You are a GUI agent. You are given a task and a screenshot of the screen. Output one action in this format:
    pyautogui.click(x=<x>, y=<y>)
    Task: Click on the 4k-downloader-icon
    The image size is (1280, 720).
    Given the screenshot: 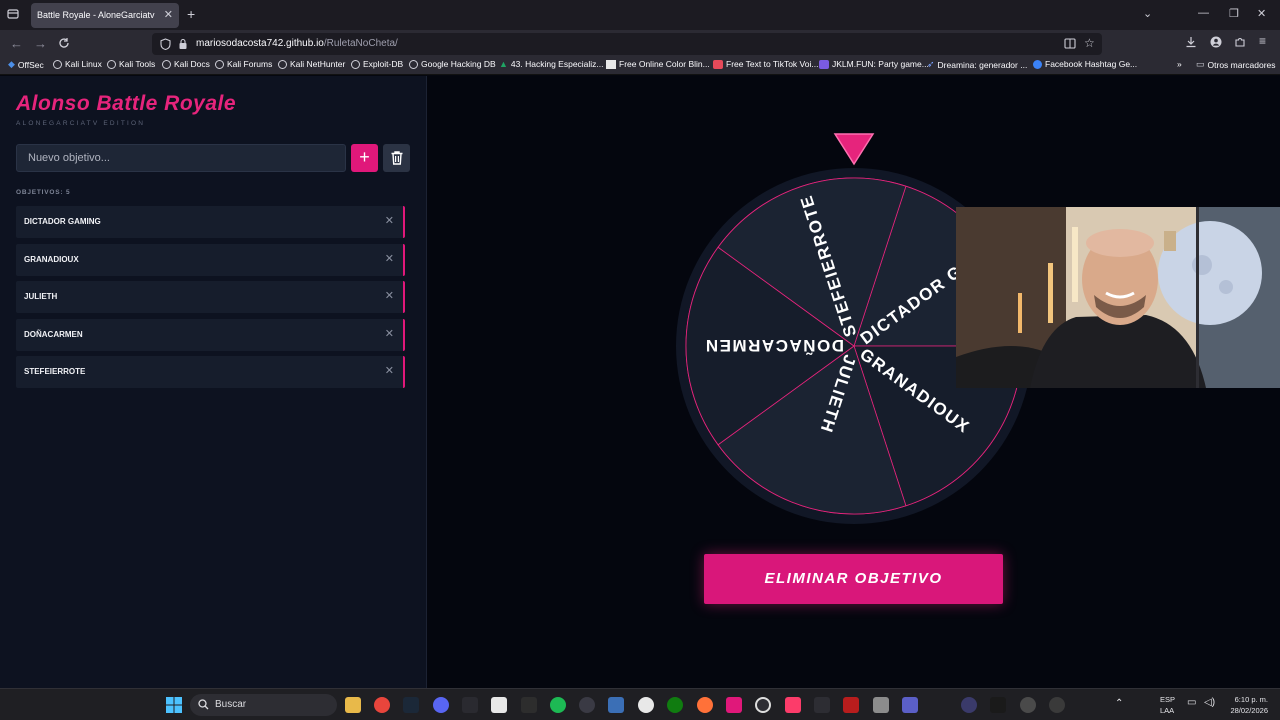 What is the action you would take?
    pyautogui.click(x=587, y=705)
    